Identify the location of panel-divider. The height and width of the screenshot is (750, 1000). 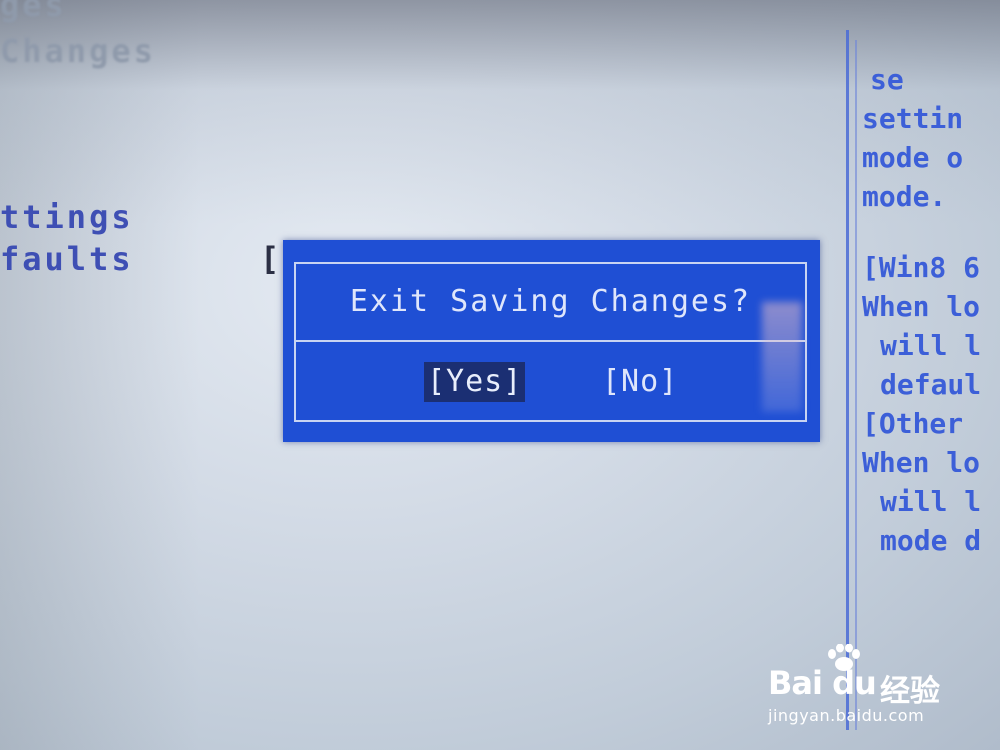
(847, 380).